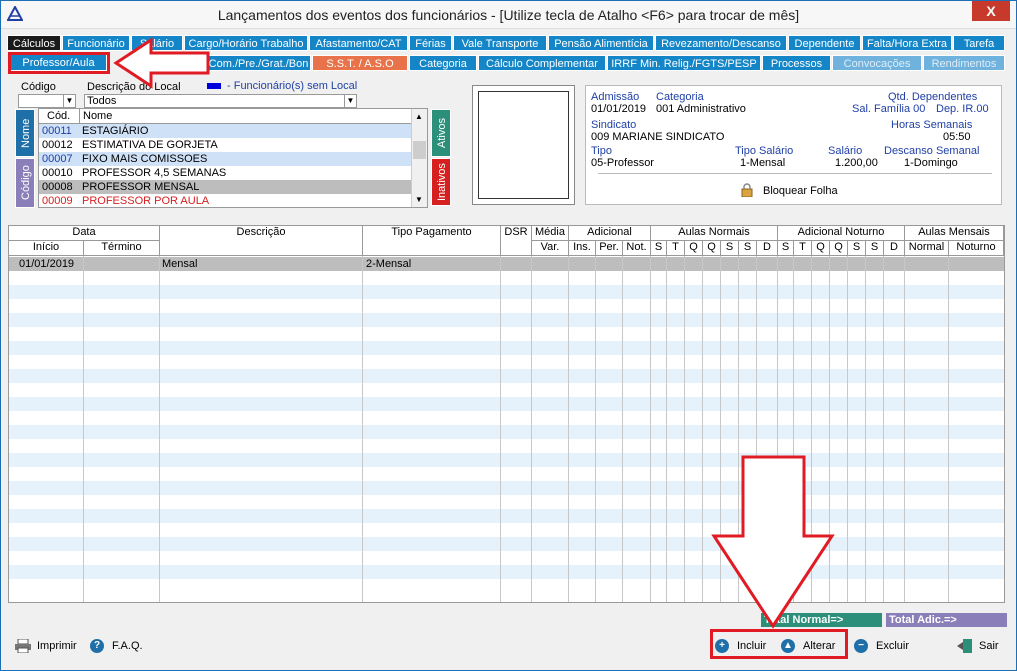 The height and width of the screenshot is (671, 1017). What do you see at coordinates (991, 11) in the screenshot?
I see `close-button: X` at bounding box center [991, 11].